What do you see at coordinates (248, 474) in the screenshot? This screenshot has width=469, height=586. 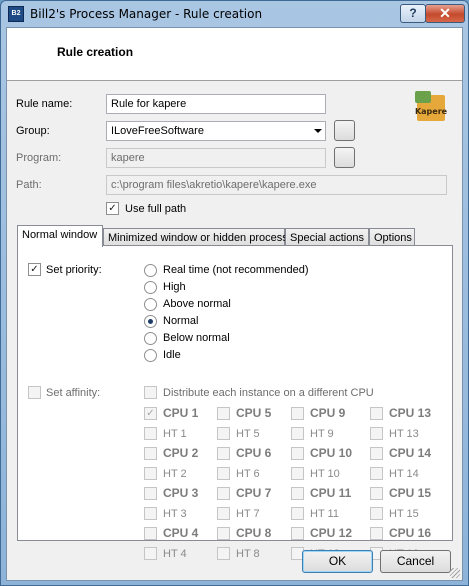 I see `ht-label: HT 6` at bounding box center [248, 474].